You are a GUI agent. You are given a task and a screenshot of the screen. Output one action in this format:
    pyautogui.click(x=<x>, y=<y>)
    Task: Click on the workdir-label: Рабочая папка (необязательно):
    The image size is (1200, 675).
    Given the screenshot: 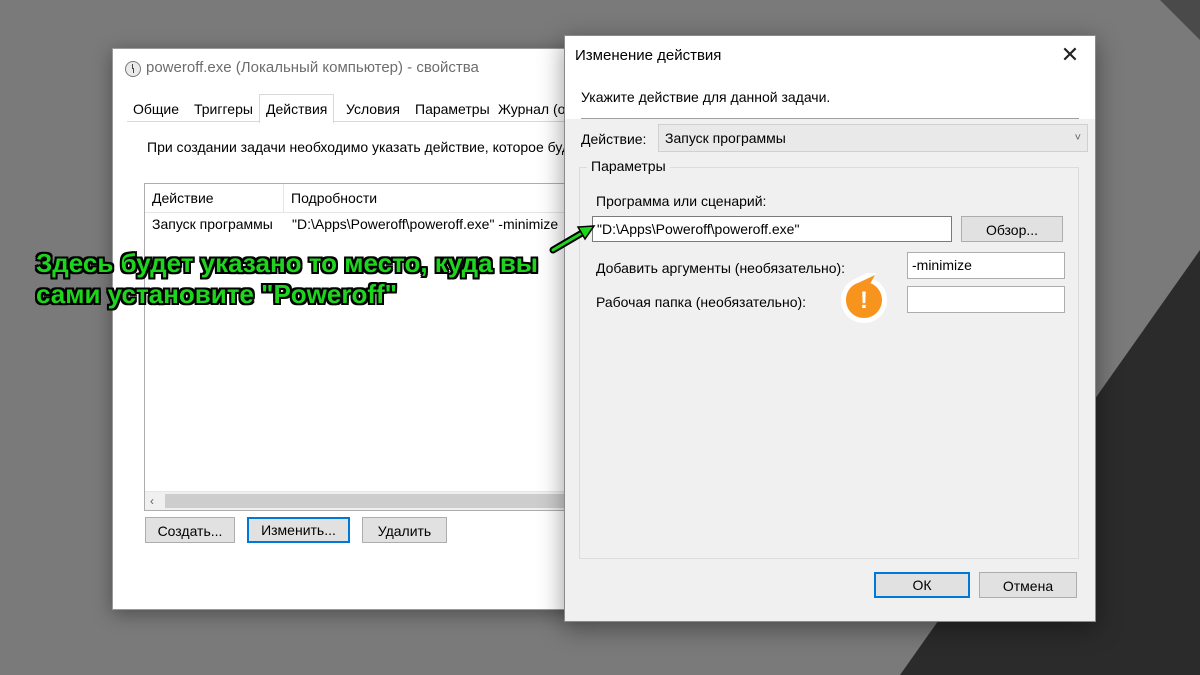 What is the action you would take?
    pyautogui.click(x=701, y=302)
    